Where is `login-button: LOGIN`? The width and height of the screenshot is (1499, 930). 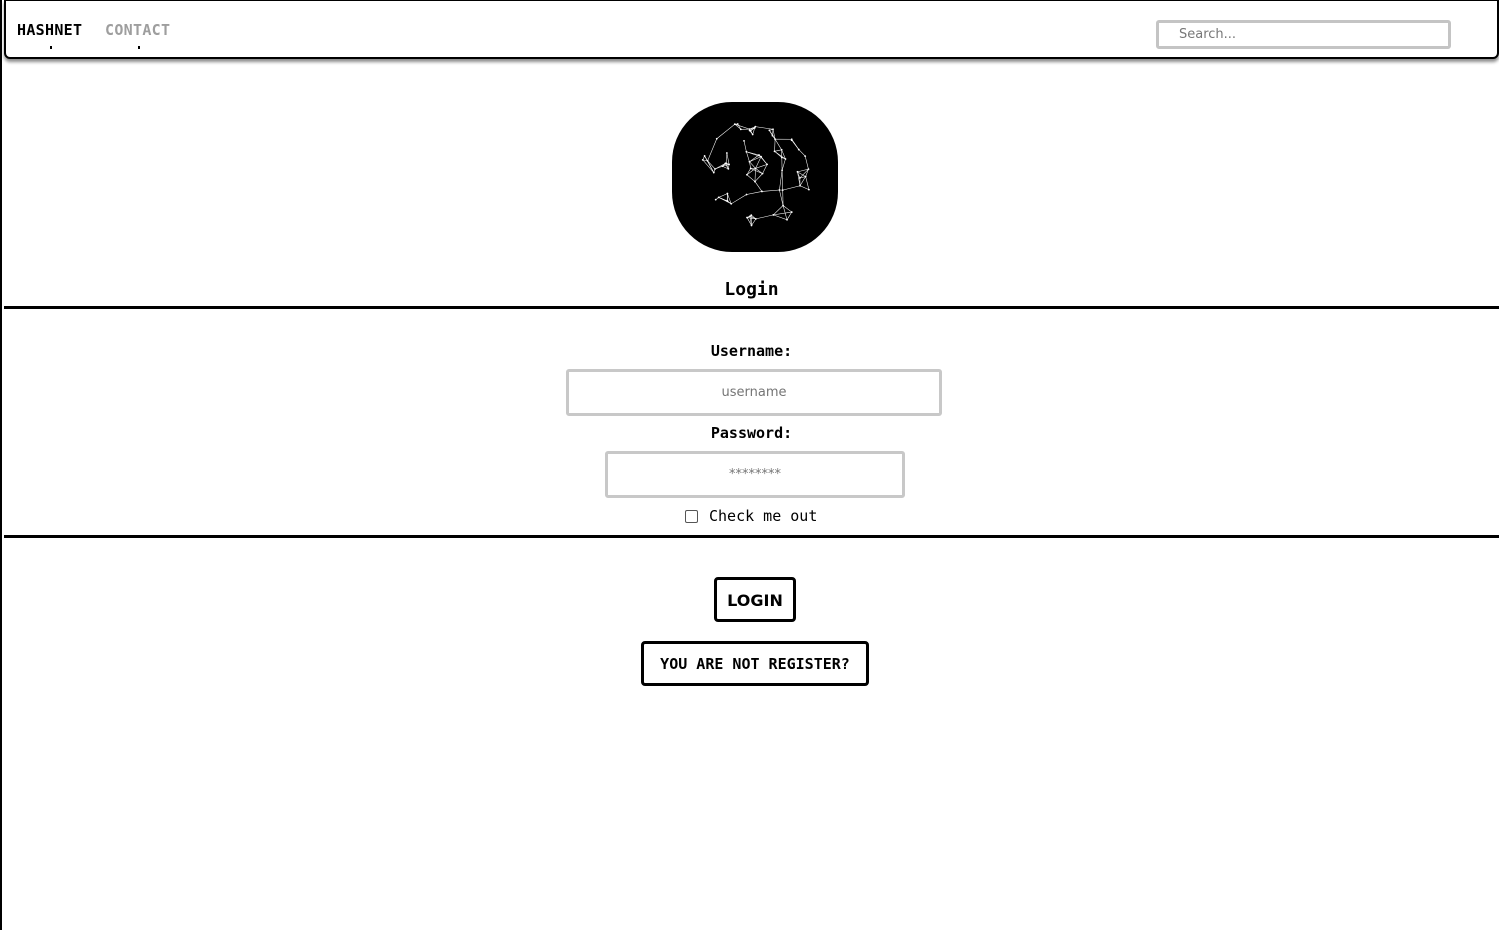 login-button: LOGIN is located at coordinates (755, 599).